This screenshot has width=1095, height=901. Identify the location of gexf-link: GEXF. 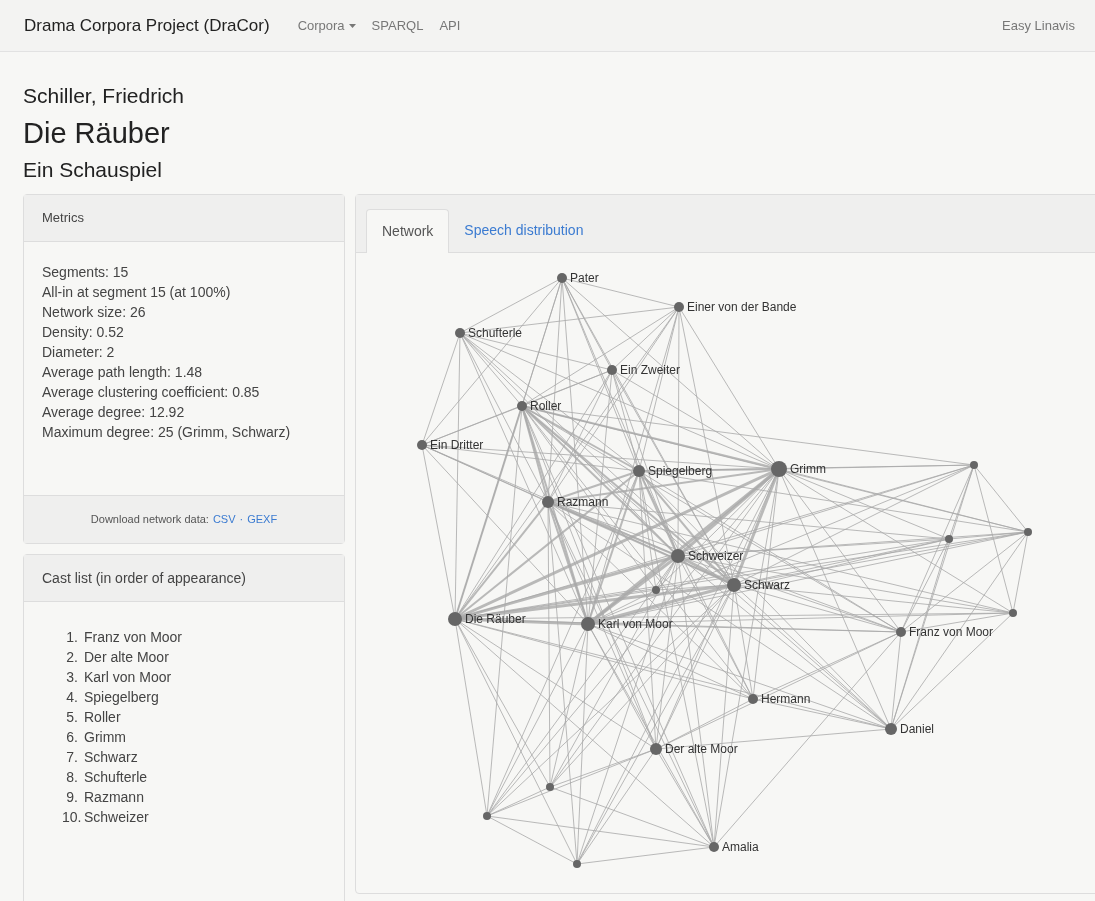
(262, 519).